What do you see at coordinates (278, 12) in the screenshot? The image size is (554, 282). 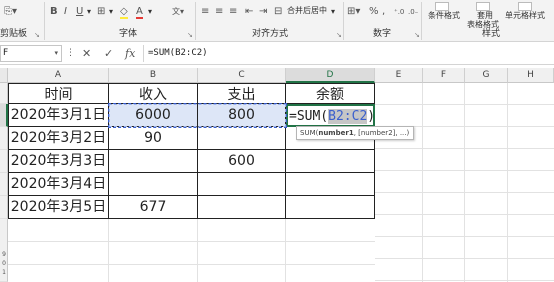 I see `merge-icon: ⊟` at bounding box center [278, 12].